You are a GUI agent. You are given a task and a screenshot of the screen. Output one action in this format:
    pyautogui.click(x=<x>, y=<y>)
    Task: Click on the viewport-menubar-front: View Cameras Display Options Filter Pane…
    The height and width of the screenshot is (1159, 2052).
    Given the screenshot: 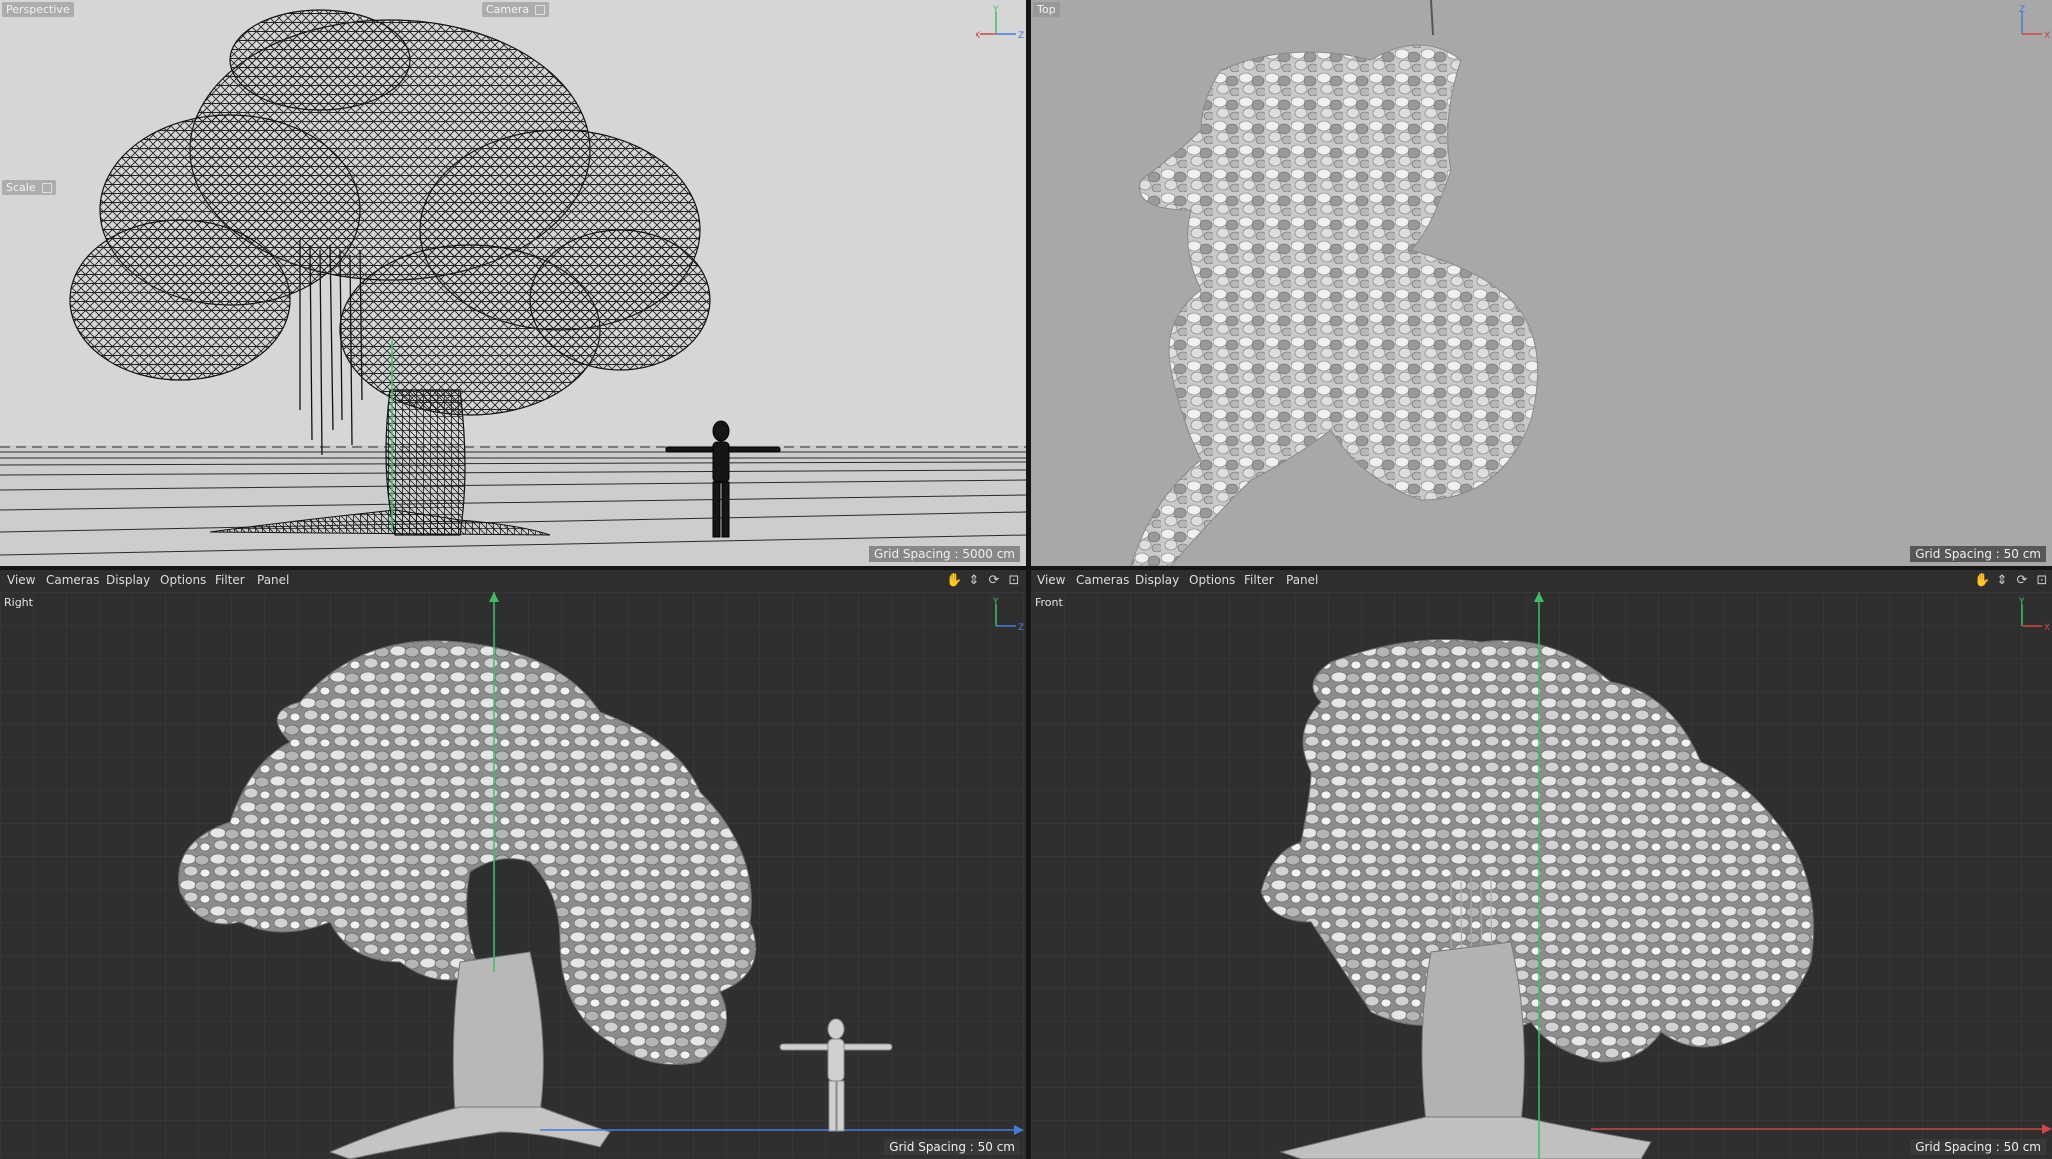 What is the action you would take?
    pyautogui.click(x=1541, y=581)
    